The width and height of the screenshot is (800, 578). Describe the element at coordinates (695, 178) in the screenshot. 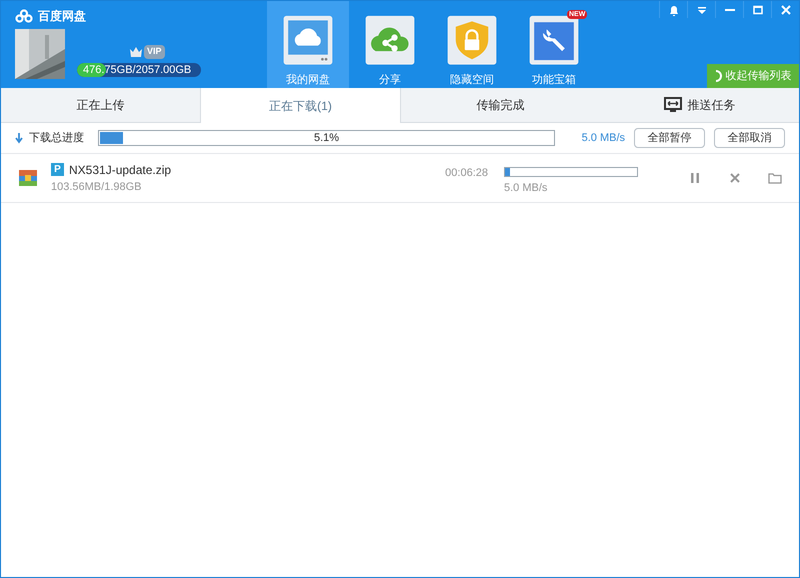

I see `pause-button` at that location.